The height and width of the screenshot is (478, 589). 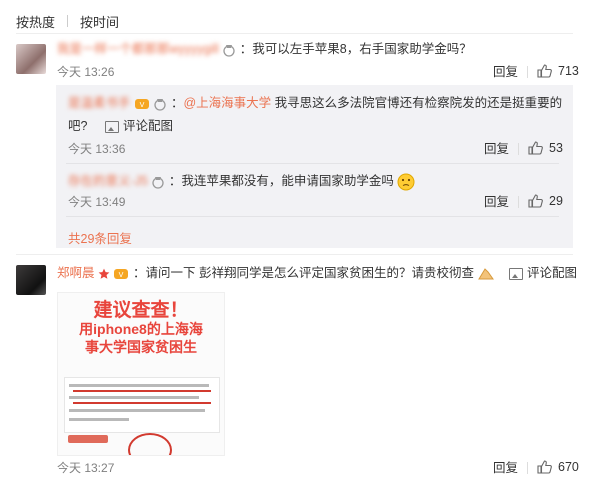 I want to click on comment-line: 郑啊晨 V ：请问一下 彭祥翔同学是怎么评定国家贫困生的？请贵校彻查 评论配图, so click(x=317, y=273).